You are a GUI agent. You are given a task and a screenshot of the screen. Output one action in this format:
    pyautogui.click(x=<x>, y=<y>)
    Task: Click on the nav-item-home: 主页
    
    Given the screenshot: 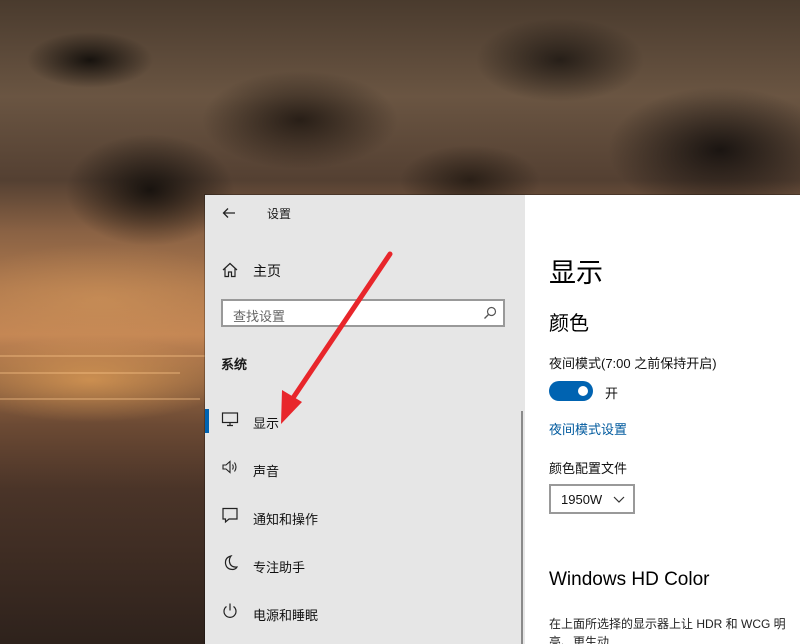 What is the action you would take?
    pyautogui.click(x=365, y=269)
    